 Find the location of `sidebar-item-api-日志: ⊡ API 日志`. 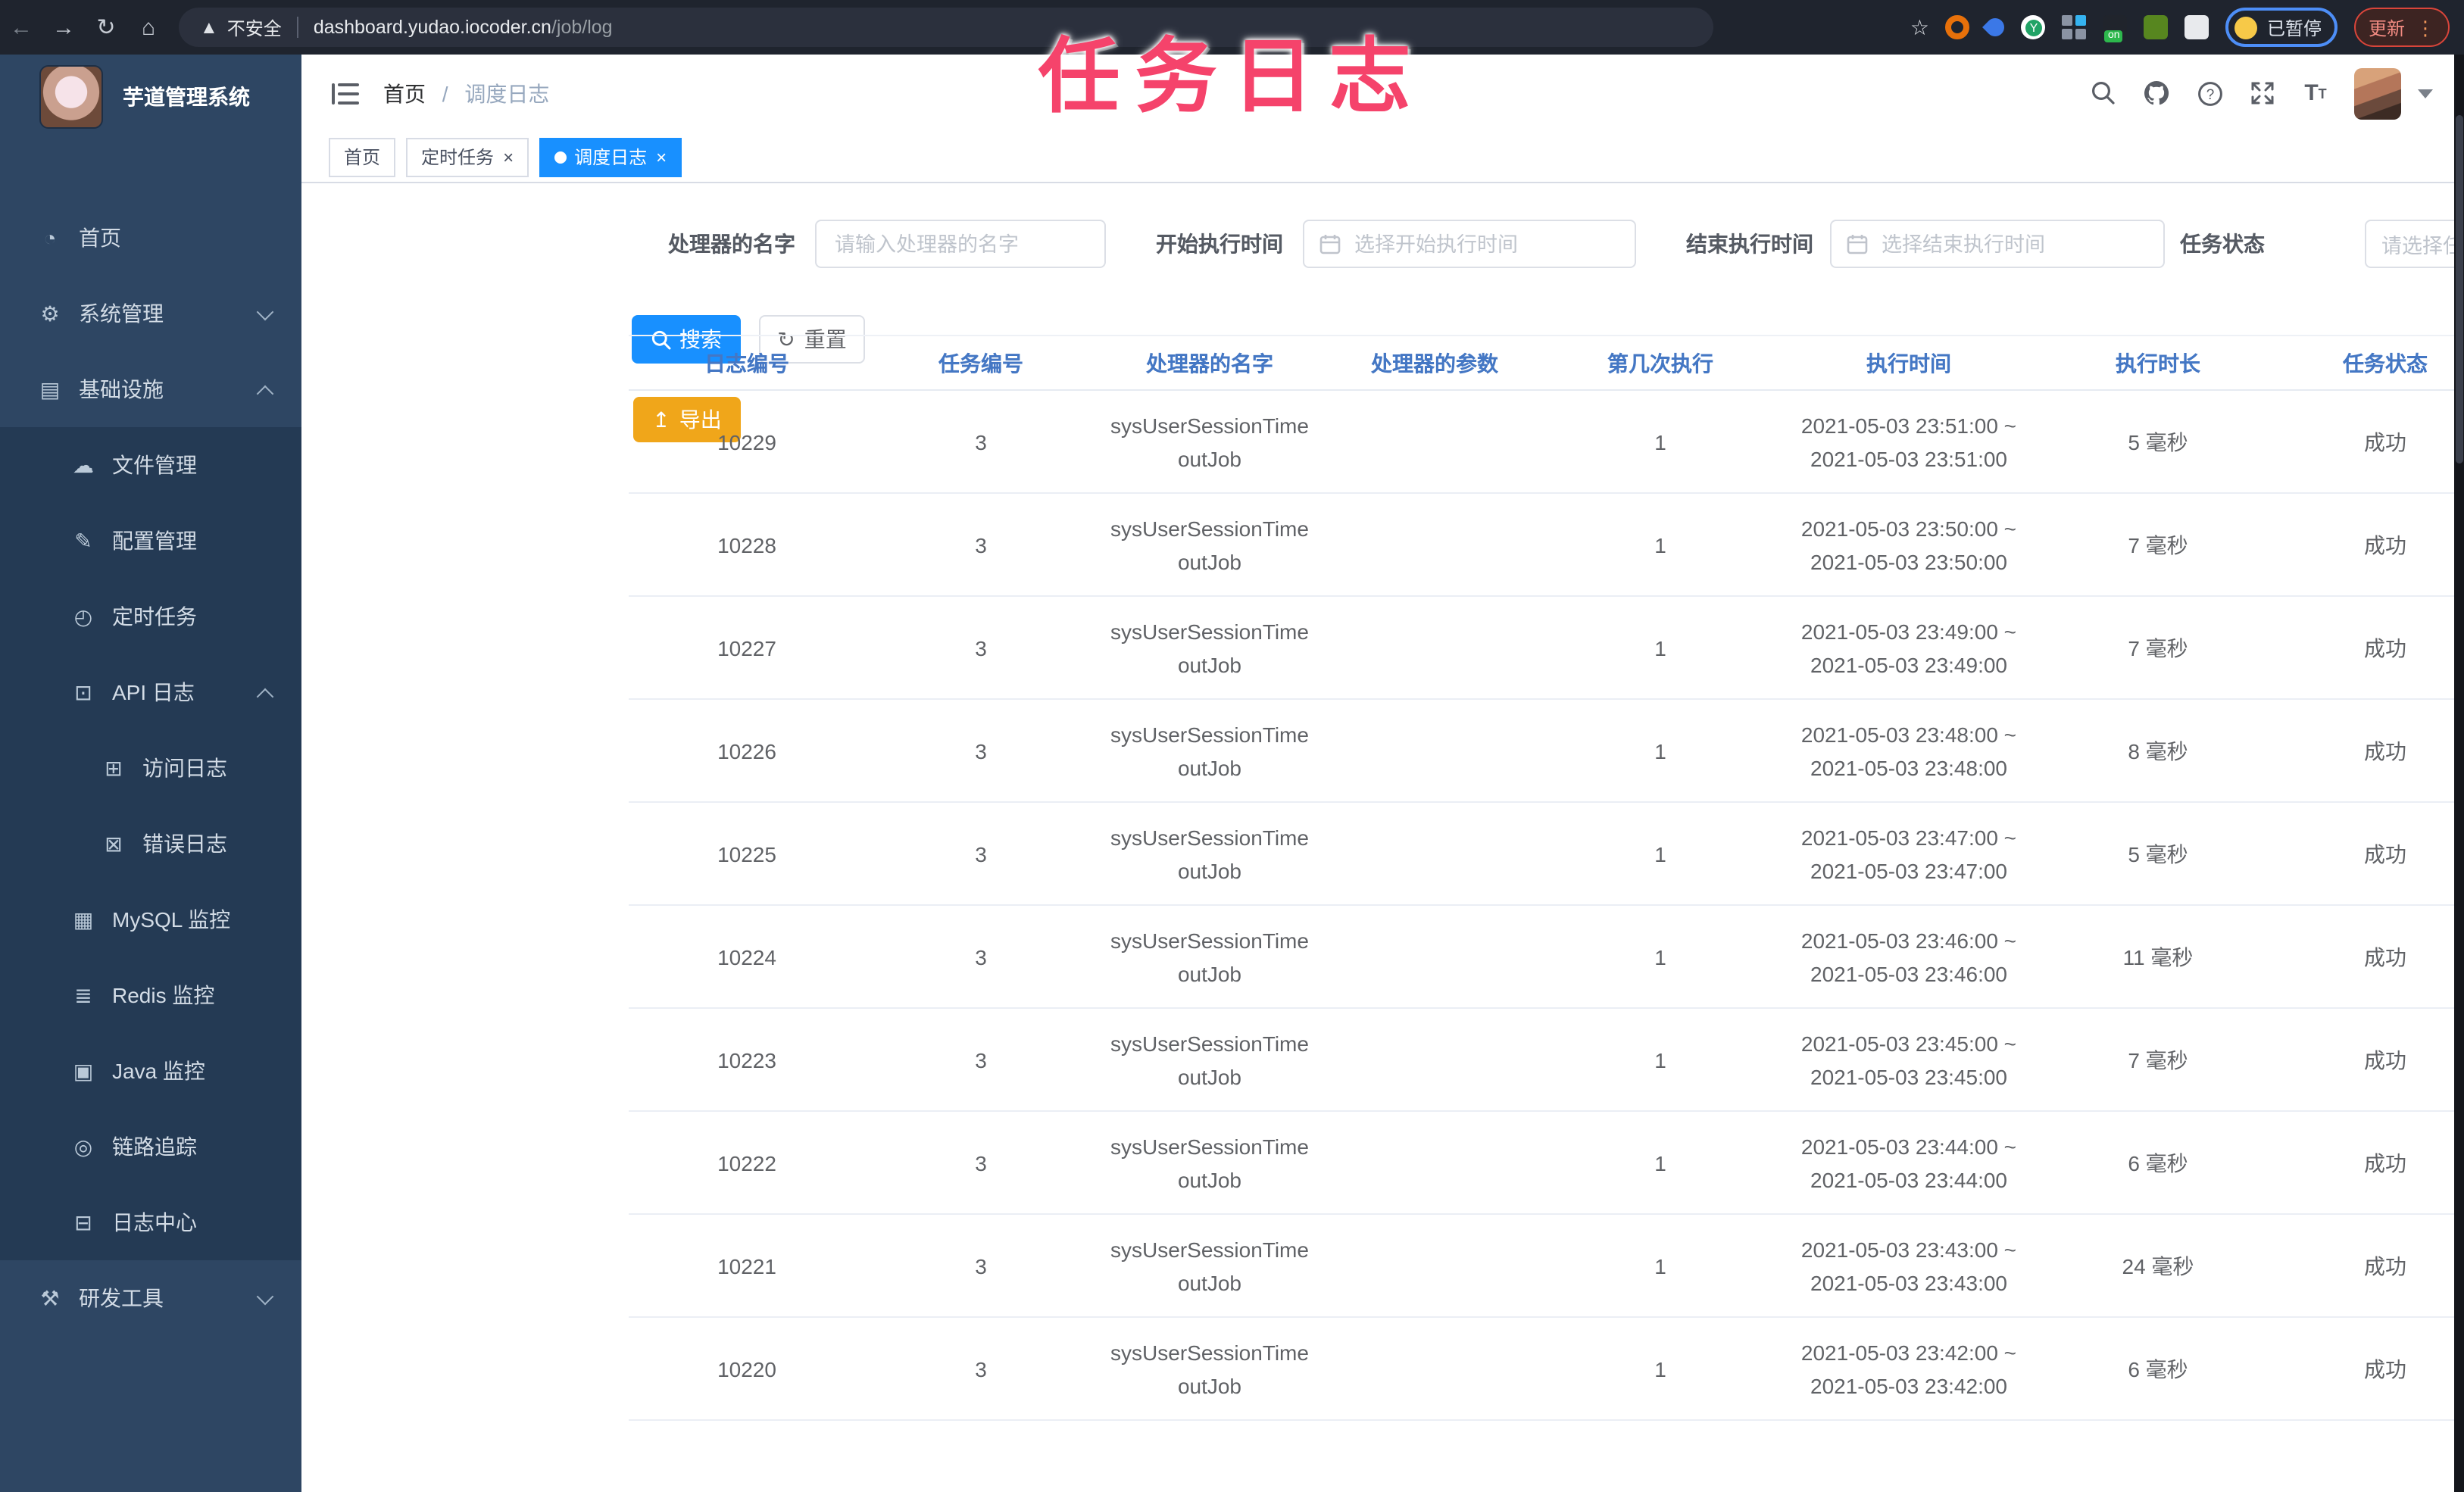

sidebar-item-api-日志: ⊡ API 日志 is located at coordinates (150, 692).